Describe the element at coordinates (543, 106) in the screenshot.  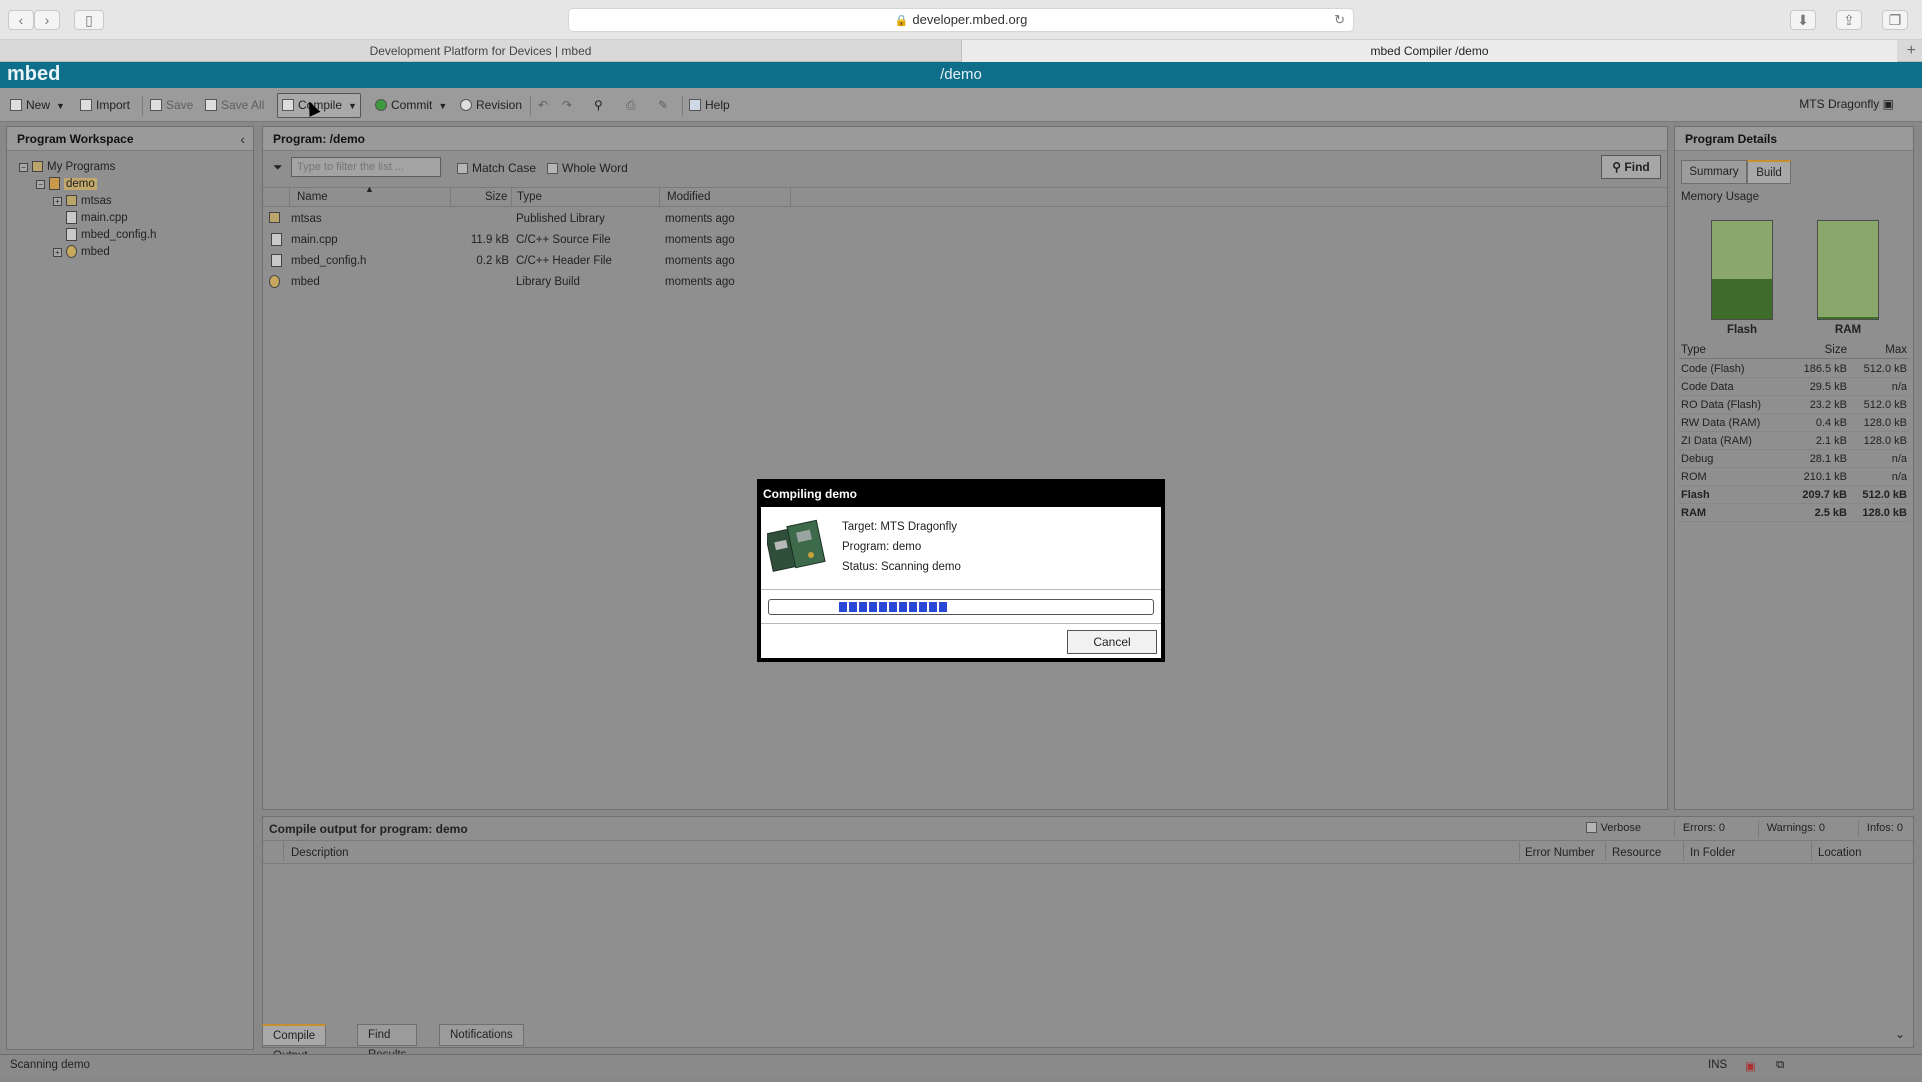
I see `undo-icon: ↶` at that location.